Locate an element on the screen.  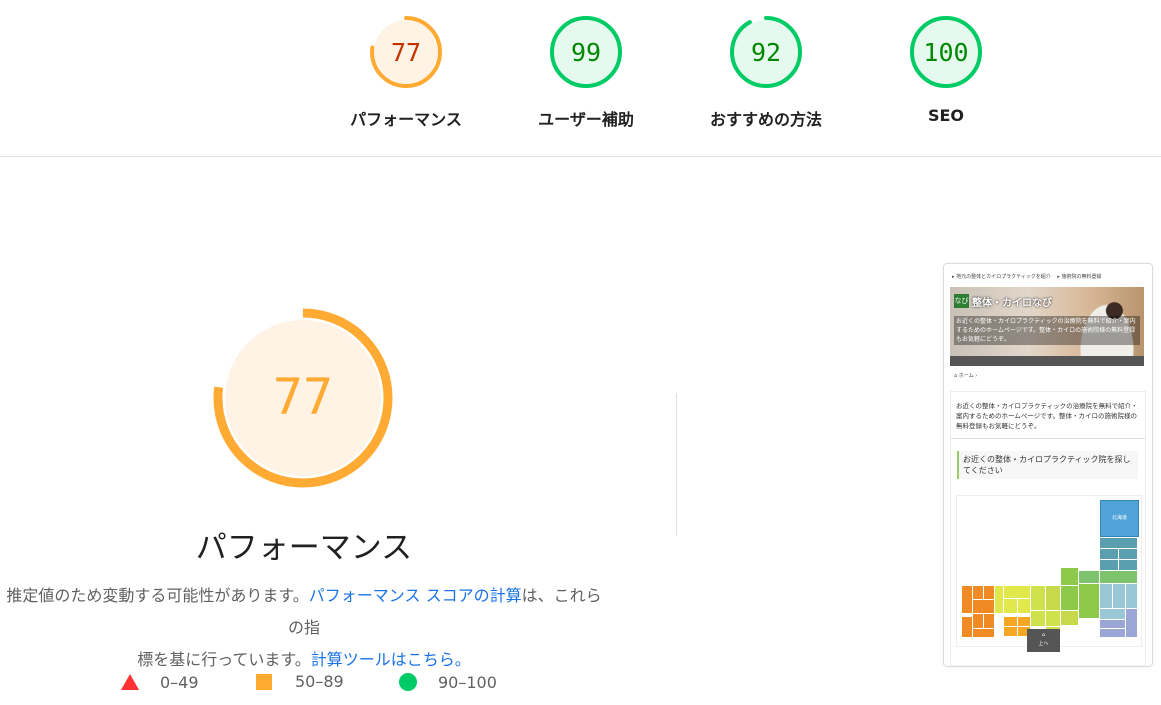
map-region-aomori is located at coordinates (1118, 543).